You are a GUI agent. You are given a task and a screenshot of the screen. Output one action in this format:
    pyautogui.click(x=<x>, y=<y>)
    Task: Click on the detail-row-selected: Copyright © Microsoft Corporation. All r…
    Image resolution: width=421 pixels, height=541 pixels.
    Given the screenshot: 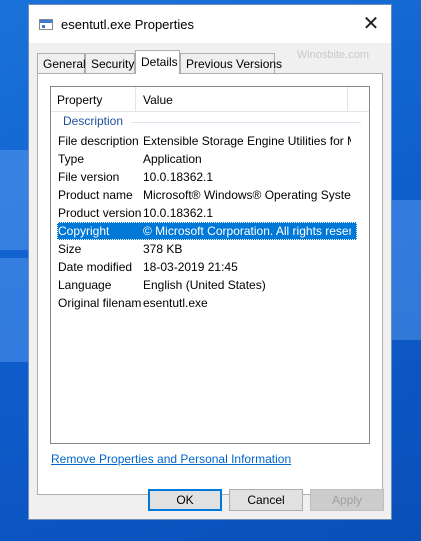 What is the action you would take?
    pyautogui.click(x=207, y=231)
    